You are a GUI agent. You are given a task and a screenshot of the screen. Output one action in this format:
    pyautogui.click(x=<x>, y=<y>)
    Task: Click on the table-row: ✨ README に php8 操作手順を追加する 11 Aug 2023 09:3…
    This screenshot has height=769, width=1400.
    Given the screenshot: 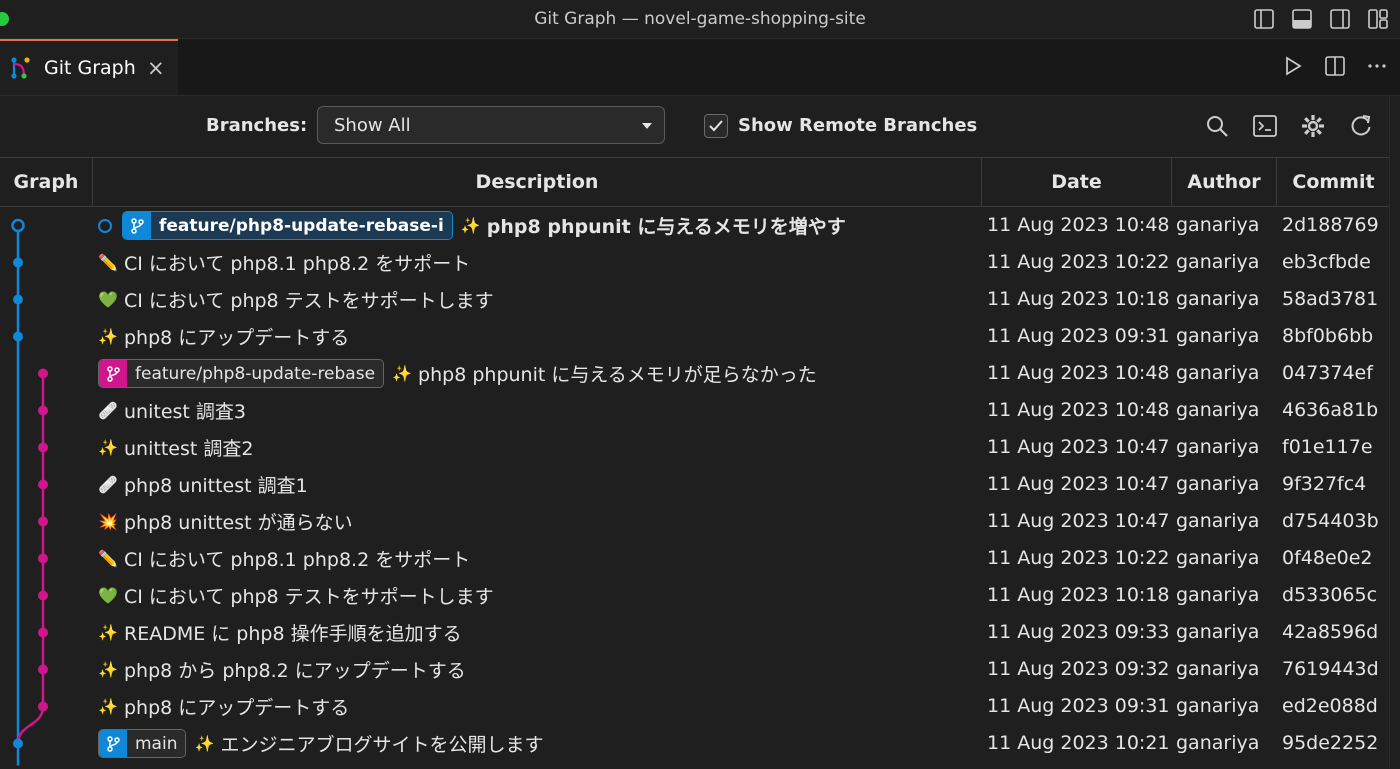 What is the action you would take?
    pyautogui.click(x=695, y=632)
    